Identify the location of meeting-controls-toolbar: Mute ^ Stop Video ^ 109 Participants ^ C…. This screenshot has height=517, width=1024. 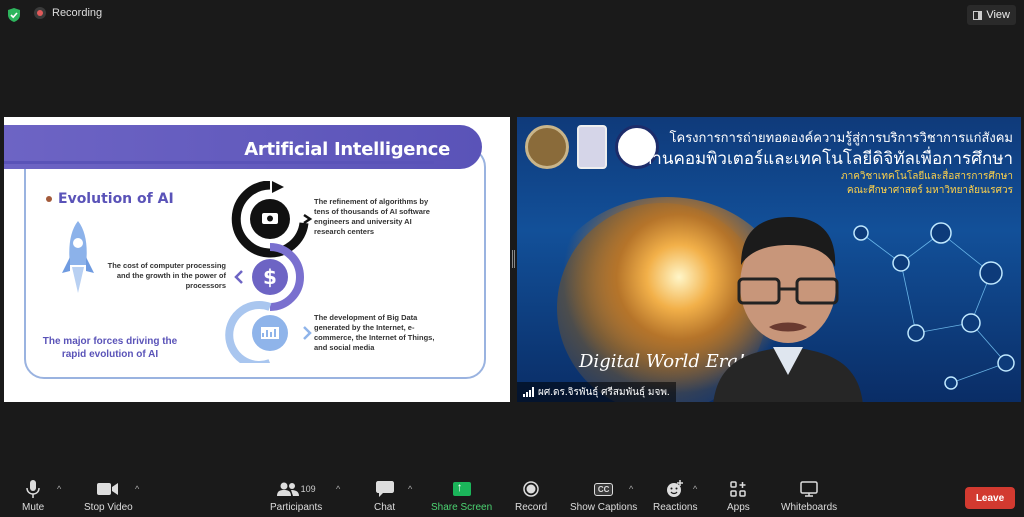
(512, 493).